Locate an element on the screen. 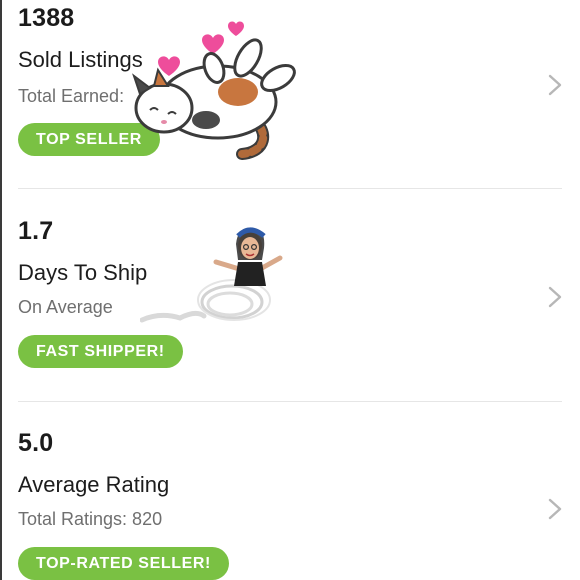 Image resolution: width=580 pixels, height=580 pixels. stat-title: Average Rating is located at coordinates (94, 484).